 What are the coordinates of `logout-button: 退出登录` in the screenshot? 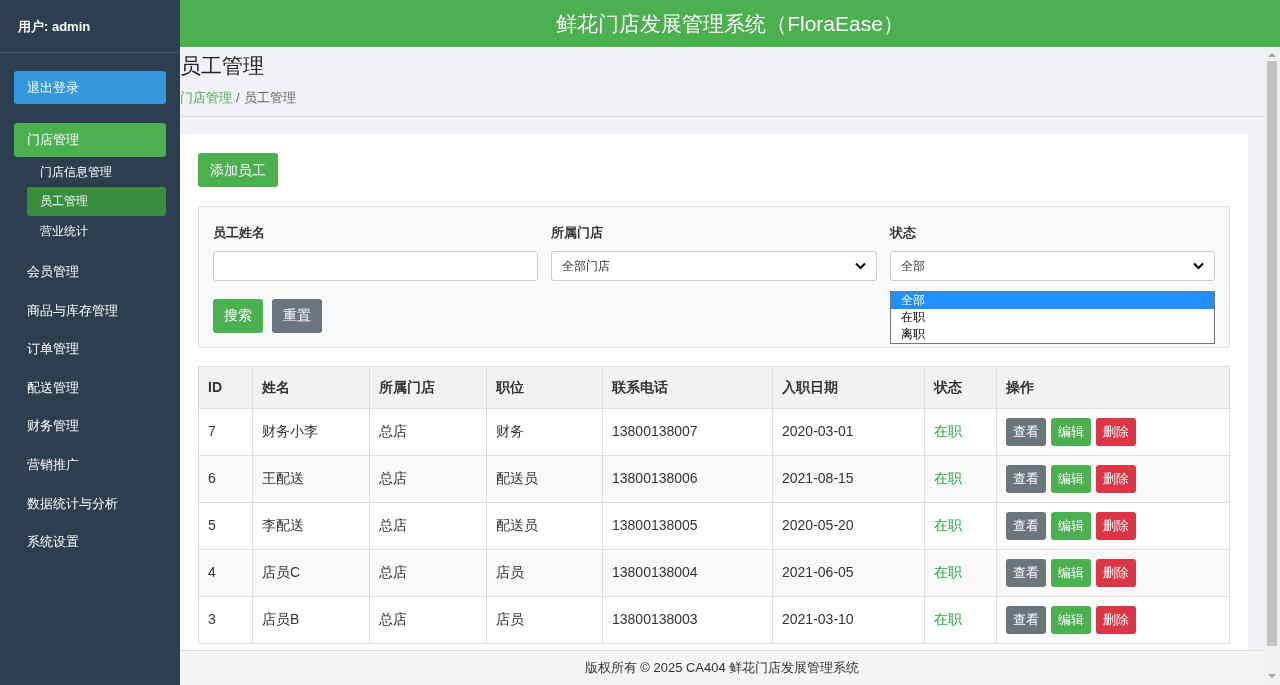 It's located at (90, 87).